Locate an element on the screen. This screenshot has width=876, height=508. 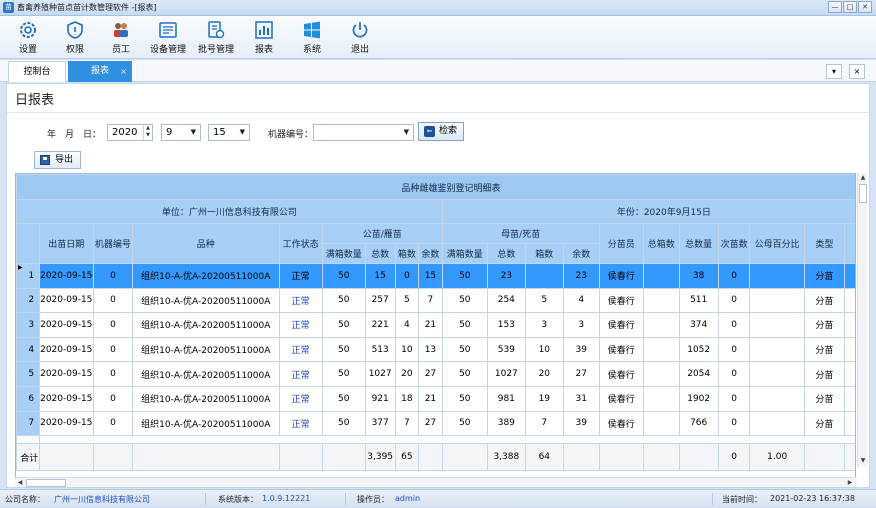
col-header-female-rem: 余数 is located at coordinates (581, 253).